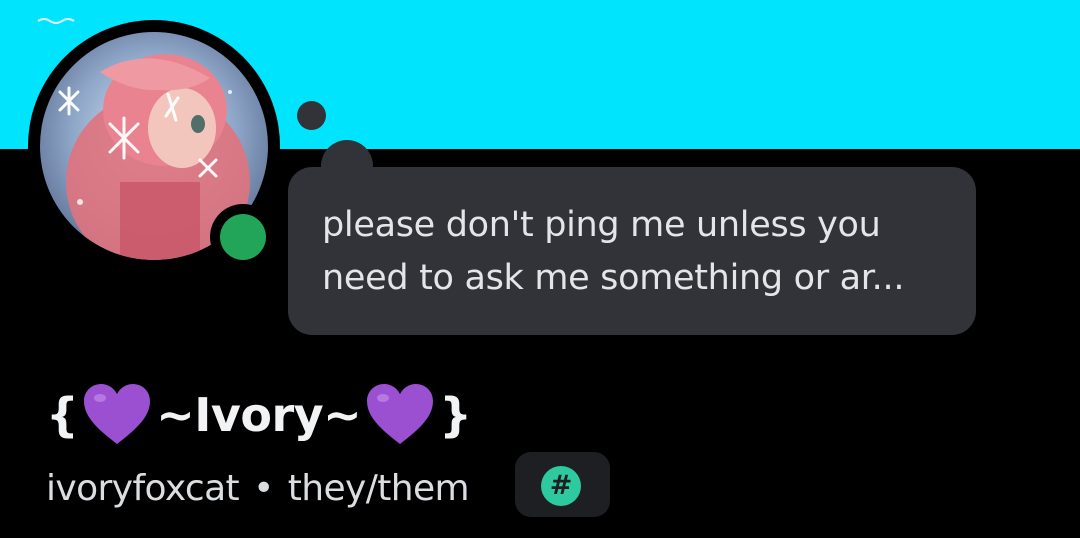 The image size is (1080, 538). What do you see at coordinates (378, 488) in the screenshot?
I see `pronouns: they/them` at bounding box center [378, 488].